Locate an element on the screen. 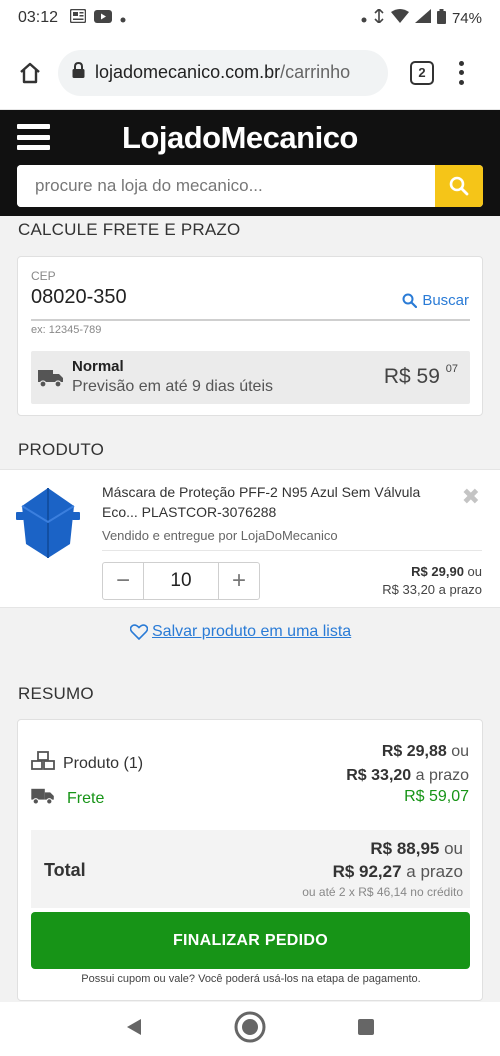 Image resolution: width=500 pixels, height=1056 pixels. store-logo: LojadoMecanico is located at coordinates (240, 138).